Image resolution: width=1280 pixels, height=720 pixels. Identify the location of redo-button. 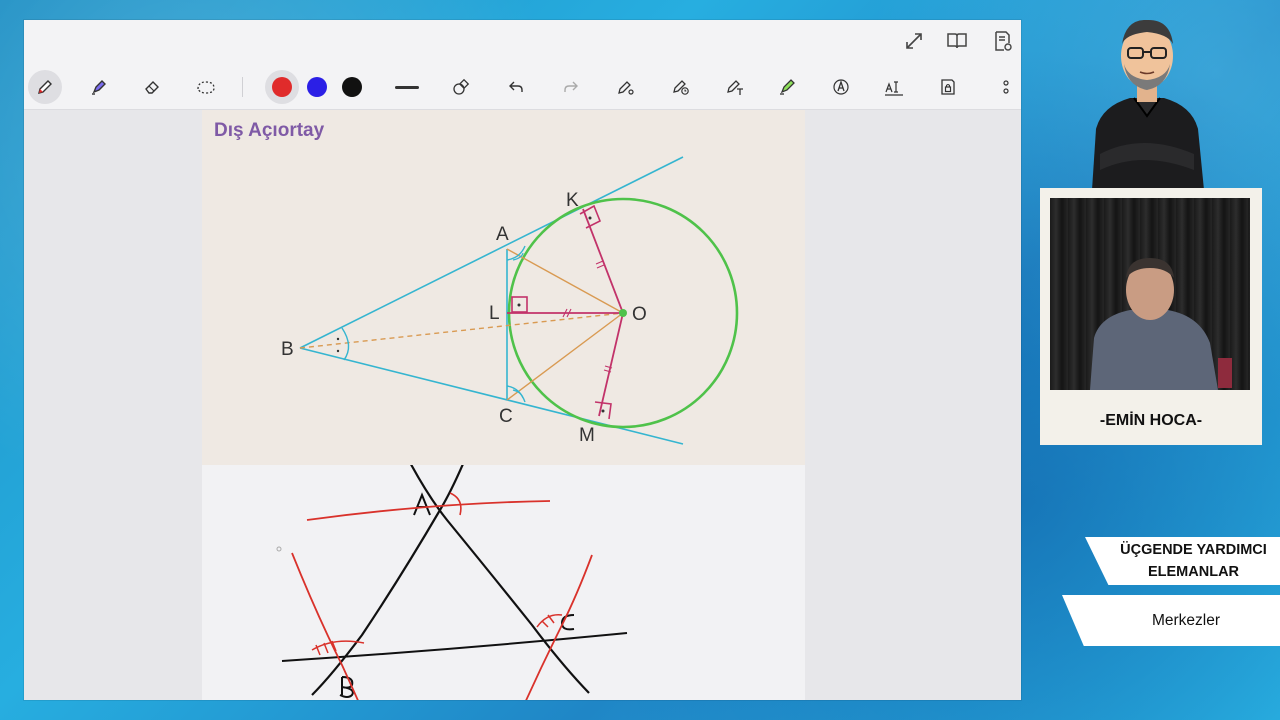
(571, 87).